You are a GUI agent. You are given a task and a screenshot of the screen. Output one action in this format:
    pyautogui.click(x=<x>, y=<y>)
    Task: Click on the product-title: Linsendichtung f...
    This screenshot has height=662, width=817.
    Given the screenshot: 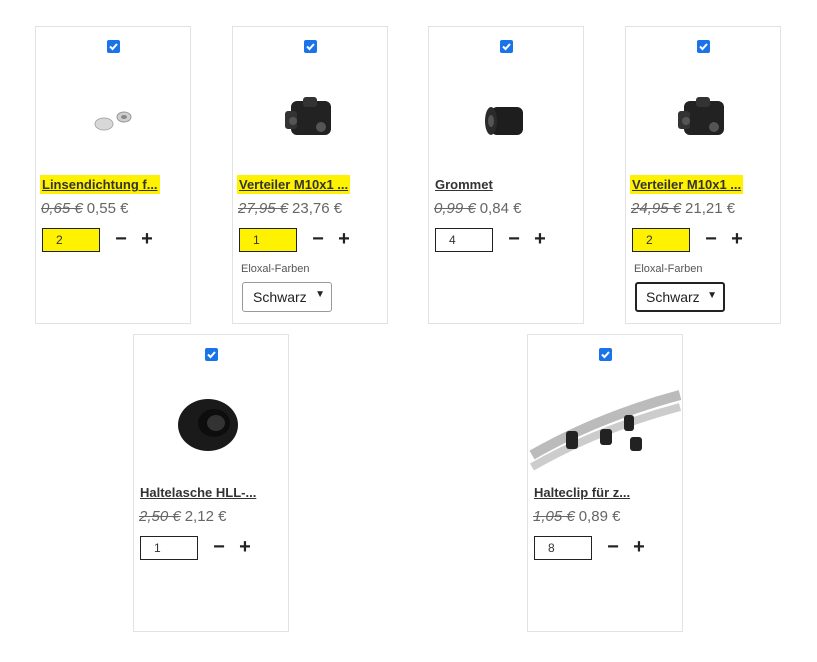 What is the action you would take?
    pyautogui.click(x=100, y=184)
    